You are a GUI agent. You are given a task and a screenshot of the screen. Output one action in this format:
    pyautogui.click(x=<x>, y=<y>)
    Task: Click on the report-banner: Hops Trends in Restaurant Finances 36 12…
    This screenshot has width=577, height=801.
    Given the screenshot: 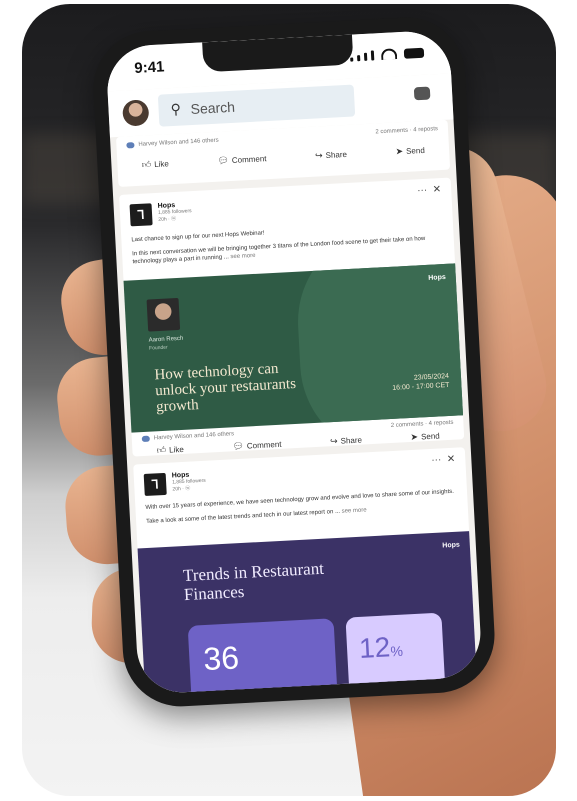 What is the action you would take?
    pyautogui.click(x=308, y=613)
    